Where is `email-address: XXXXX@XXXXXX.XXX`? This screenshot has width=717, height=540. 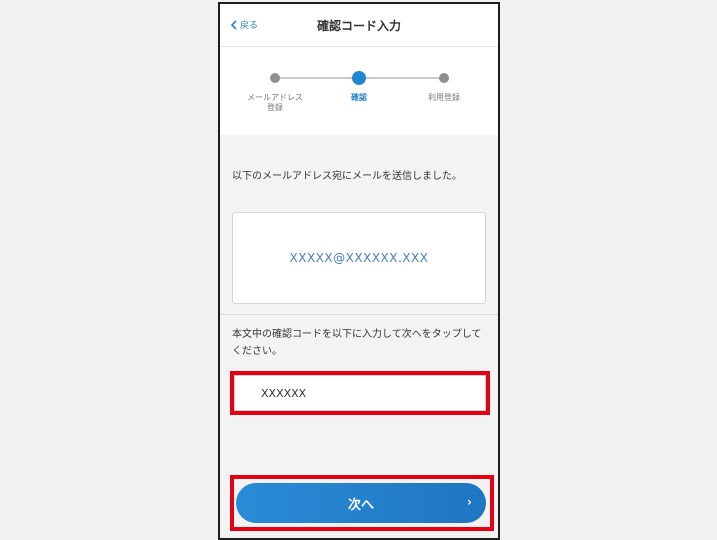 email-address: XXXXX@XXXXXX.XXX is located at coordinates (359, 258).